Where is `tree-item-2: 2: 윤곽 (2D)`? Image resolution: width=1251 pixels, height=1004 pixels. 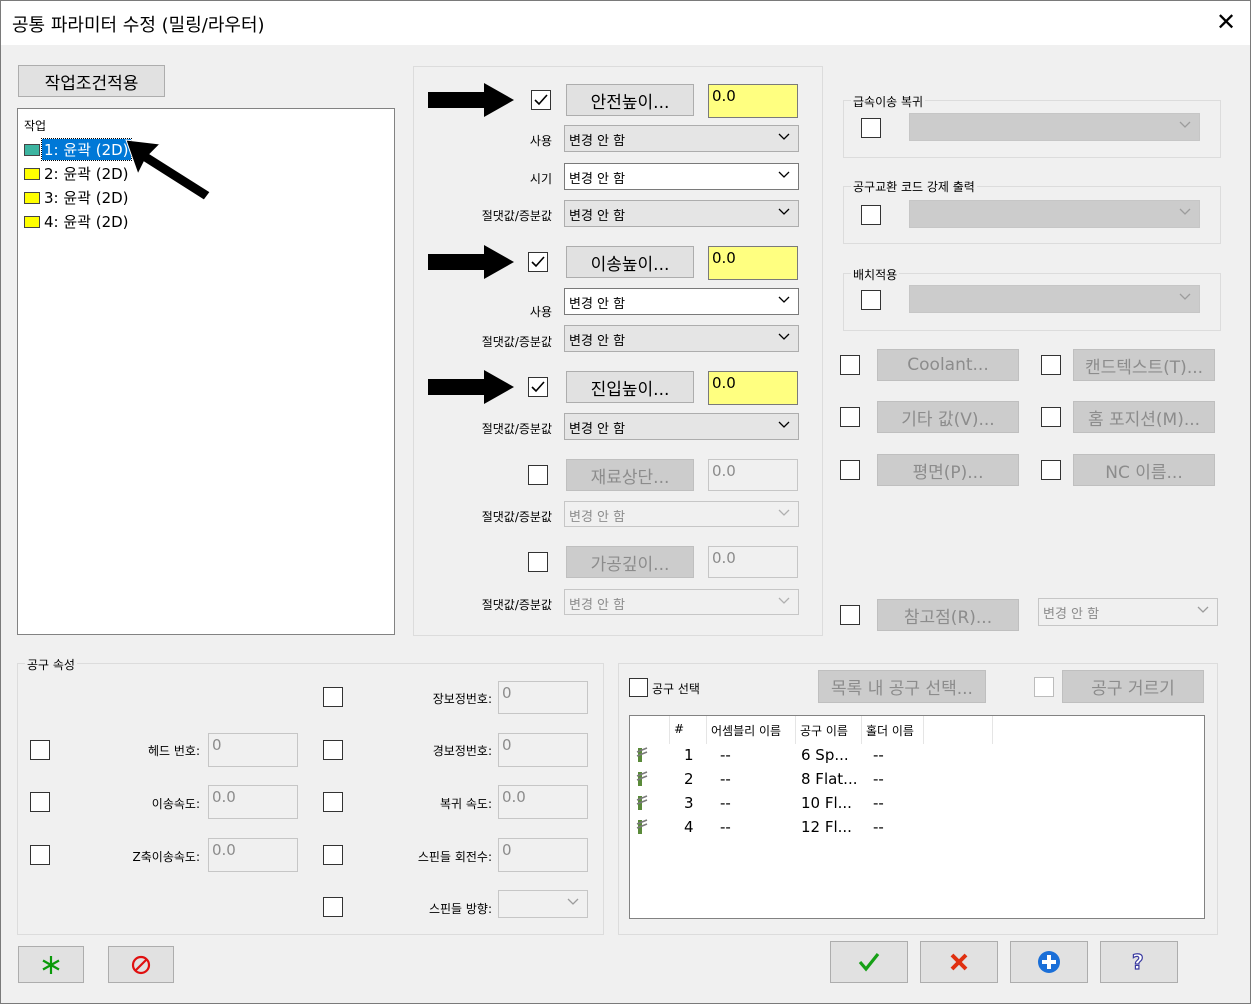 tree-item-2: 2: 윤곽 (2D) is located at coordinates (77, 173).